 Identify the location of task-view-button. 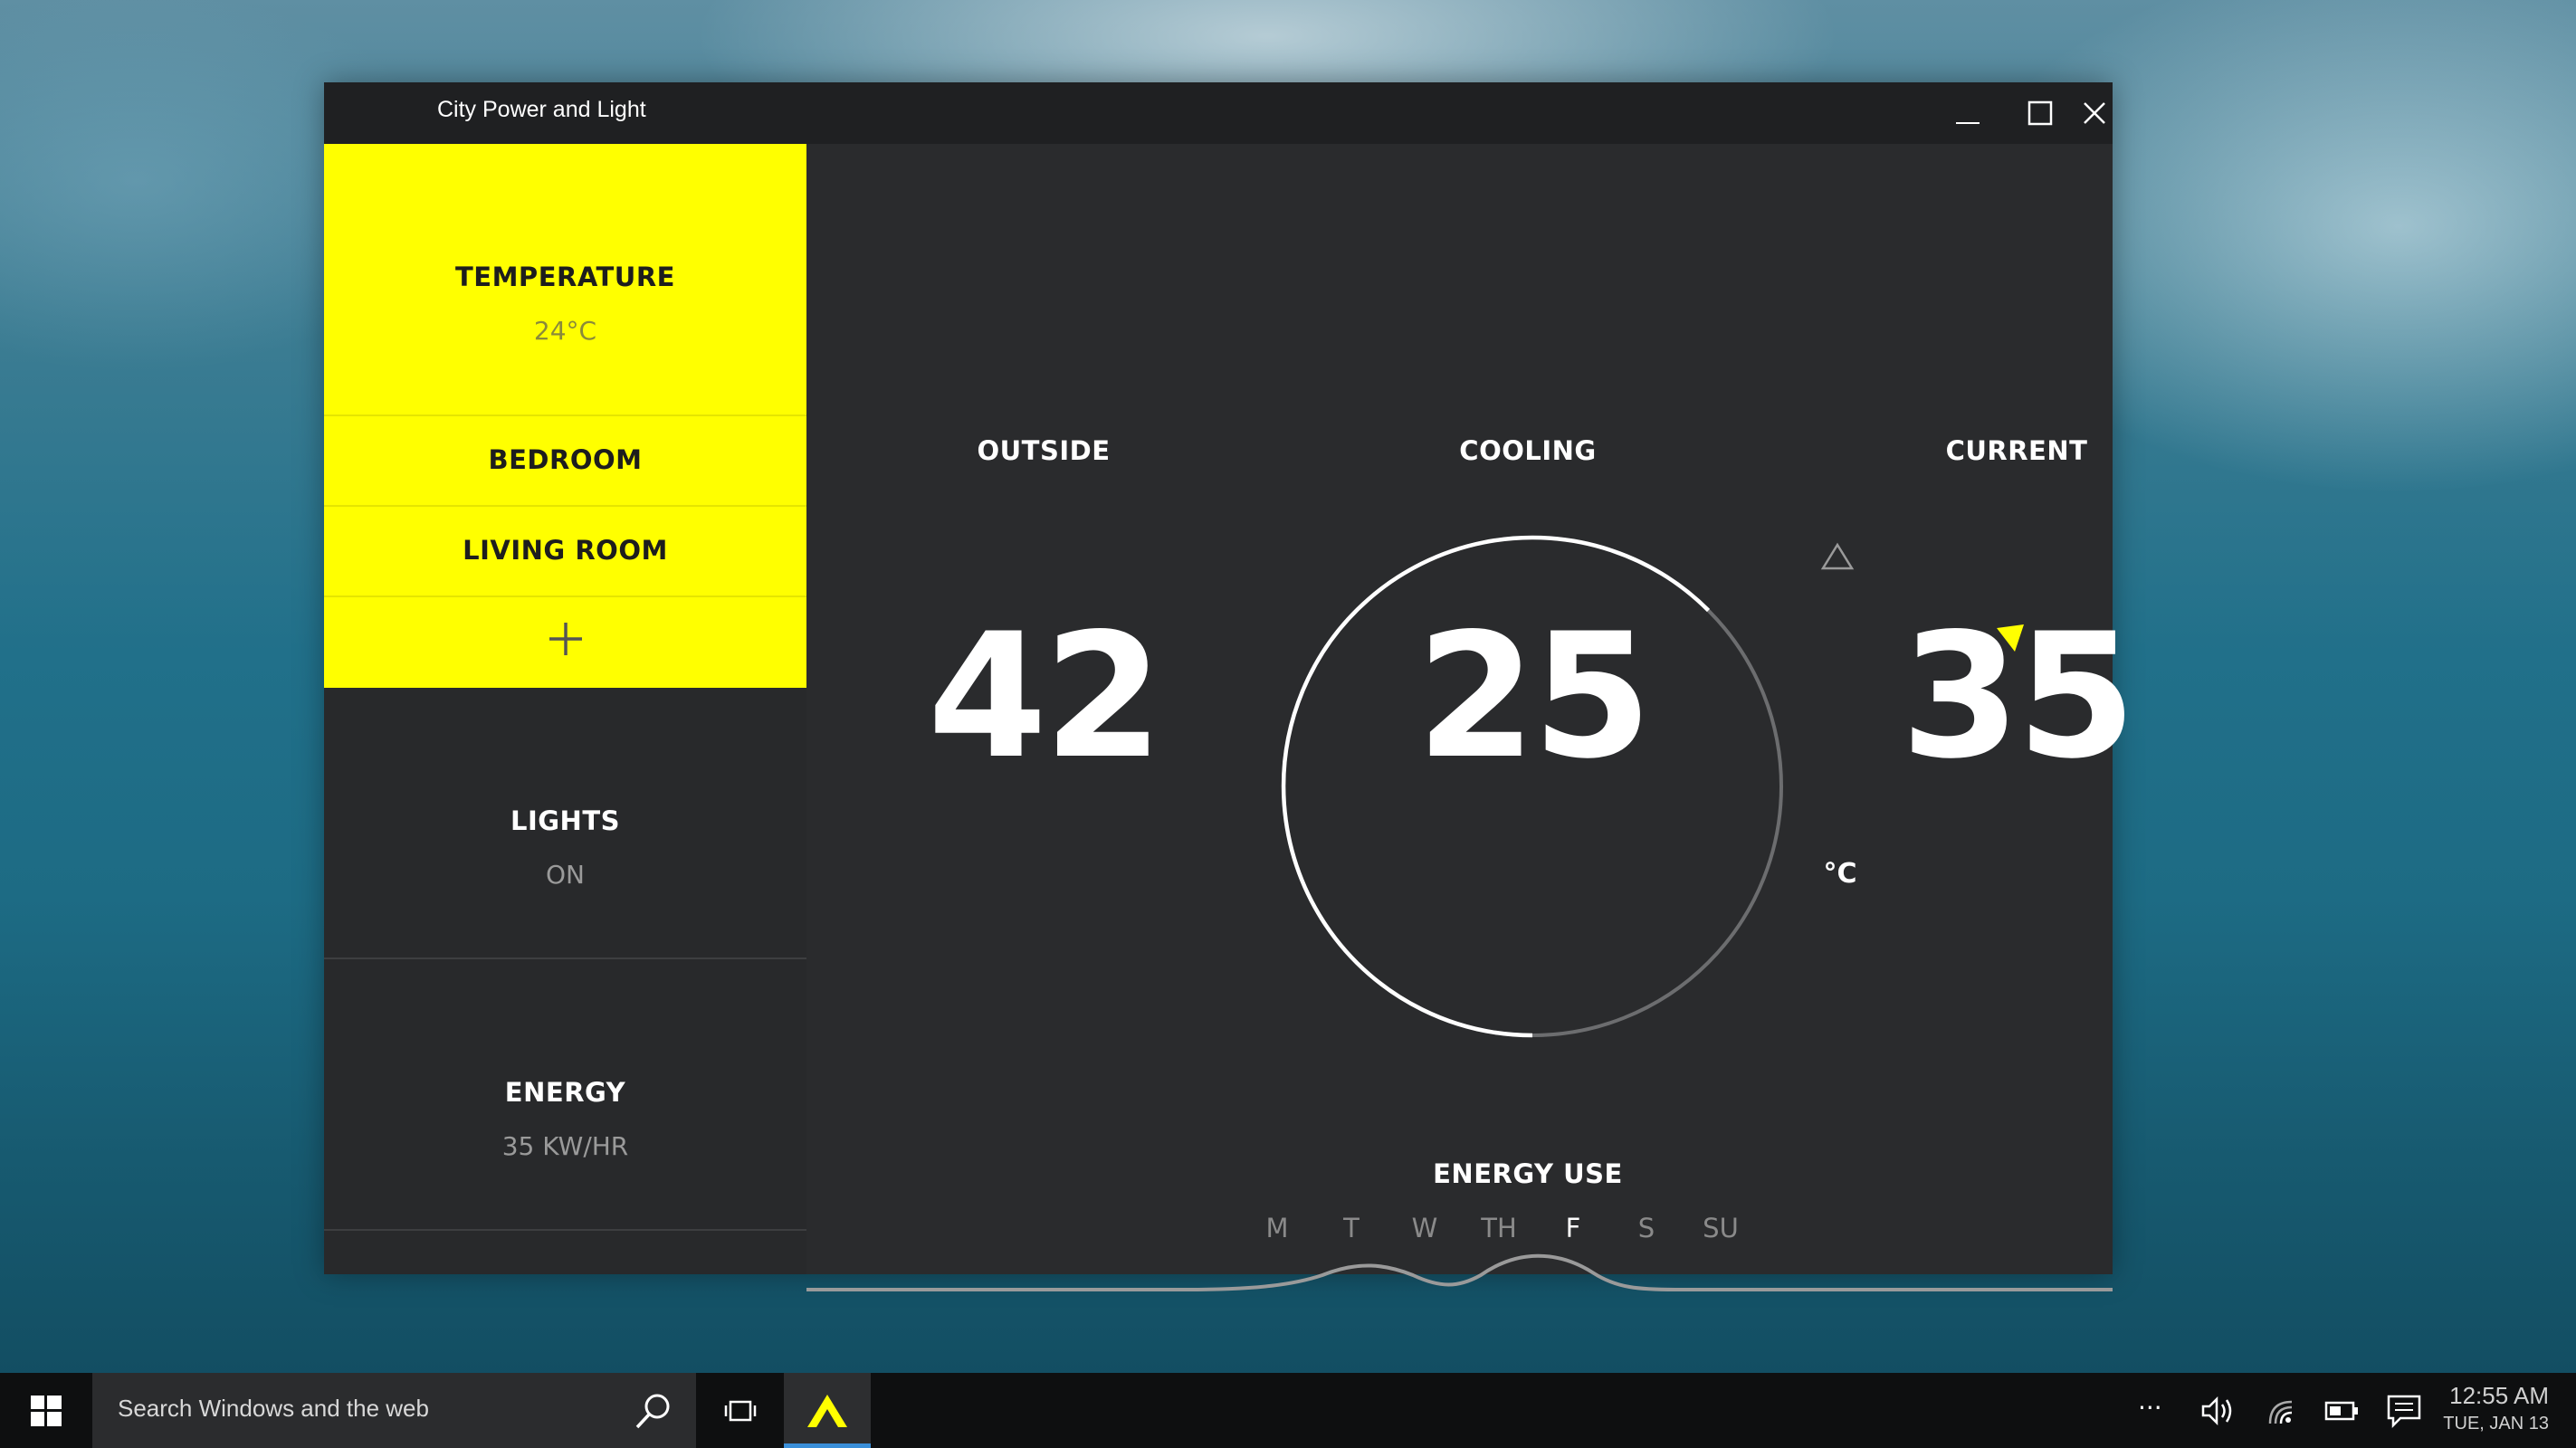
(741, 1411).